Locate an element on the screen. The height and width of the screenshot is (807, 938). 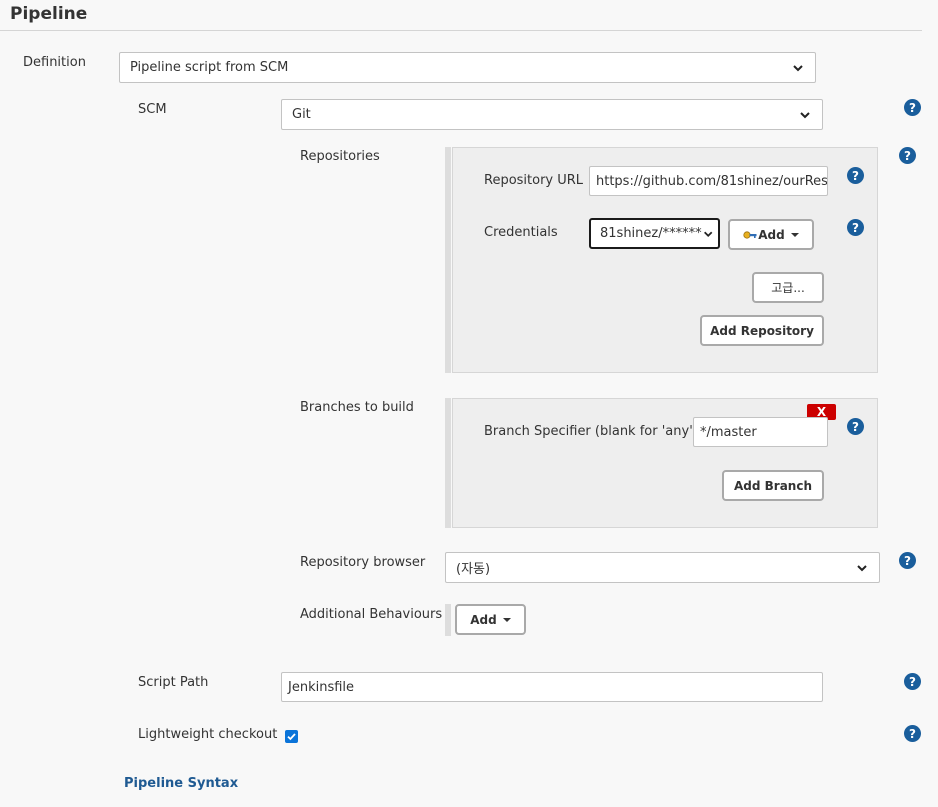
add-credentials-label: Add is located at coordinates (771, 234).